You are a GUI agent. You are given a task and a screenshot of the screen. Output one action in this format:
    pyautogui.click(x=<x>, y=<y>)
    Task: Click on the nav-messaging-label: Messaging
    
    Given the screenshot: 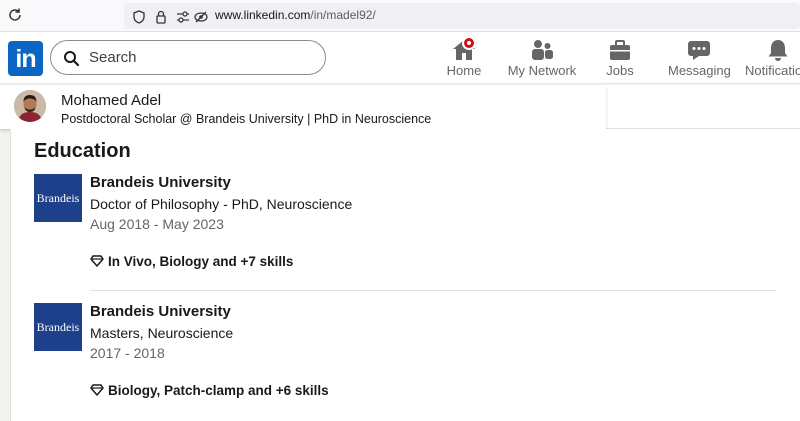 What is the action you would take?
    pyautogui.click(x=699, y=70)
    